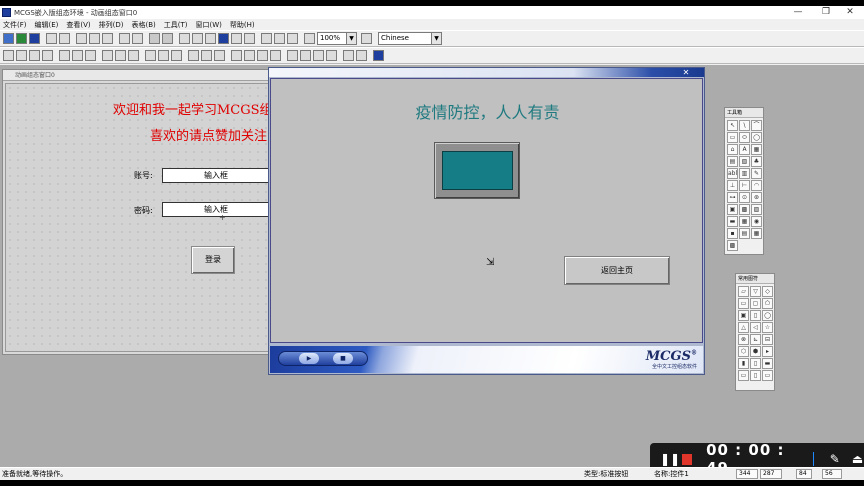 The image size is (864, 486). What do you see at coordinates (743, 291) in the screenshot?
I see `shape-tool-icon: ▱` at bounding box center [743, 291].